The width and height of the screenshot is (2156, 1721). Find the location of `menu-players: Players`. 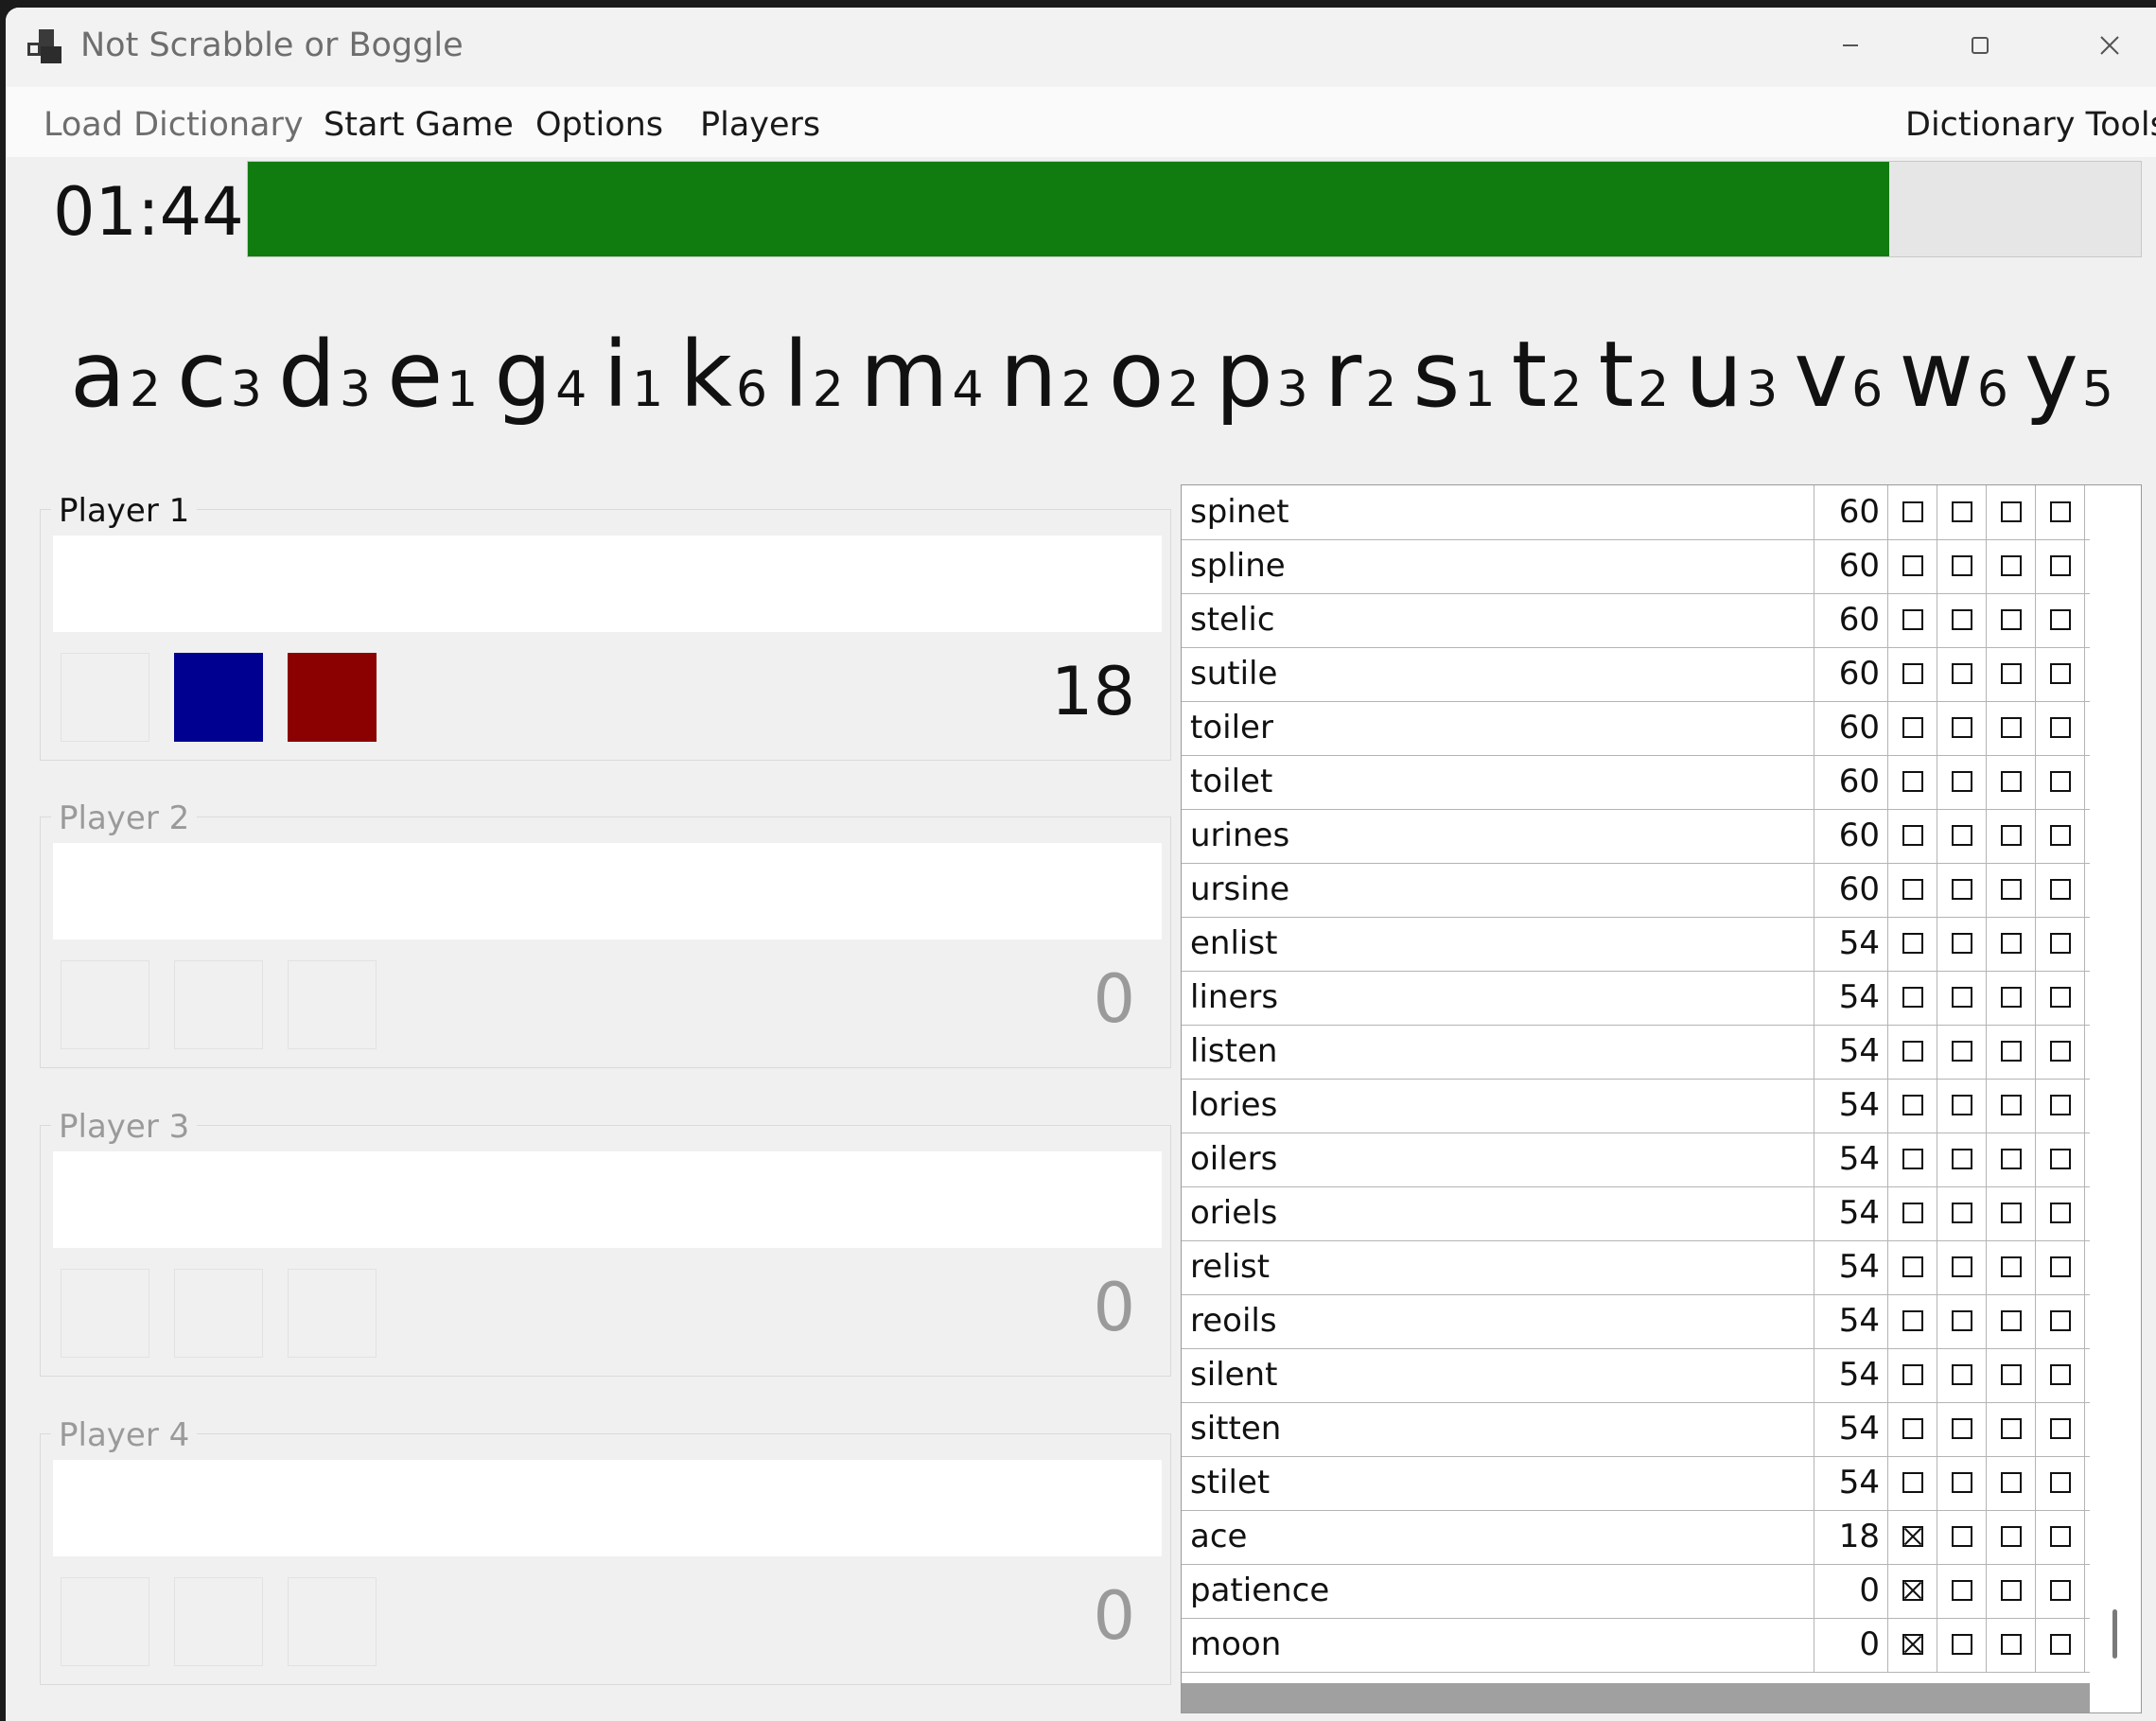

menu-players: Players is located at coordinates (760, 125).